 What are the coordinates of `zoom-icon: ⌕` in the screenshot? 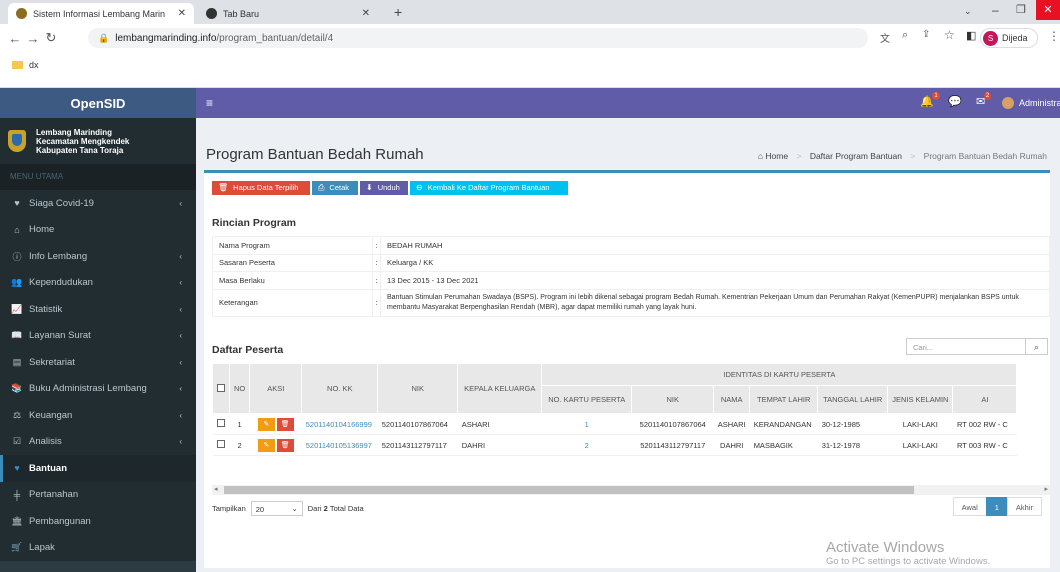 It's located at (905, 35).